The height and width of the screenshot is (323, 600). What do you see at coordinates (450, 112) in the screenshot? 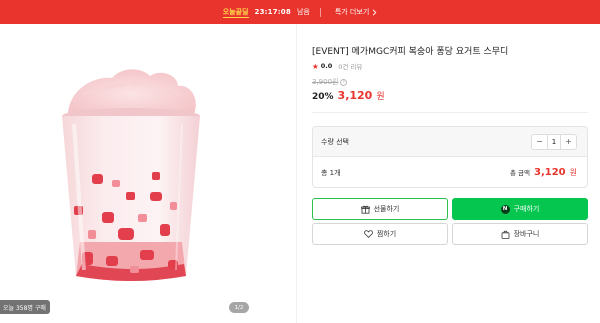
I see `info-divider` at bounding box center [450, 112].